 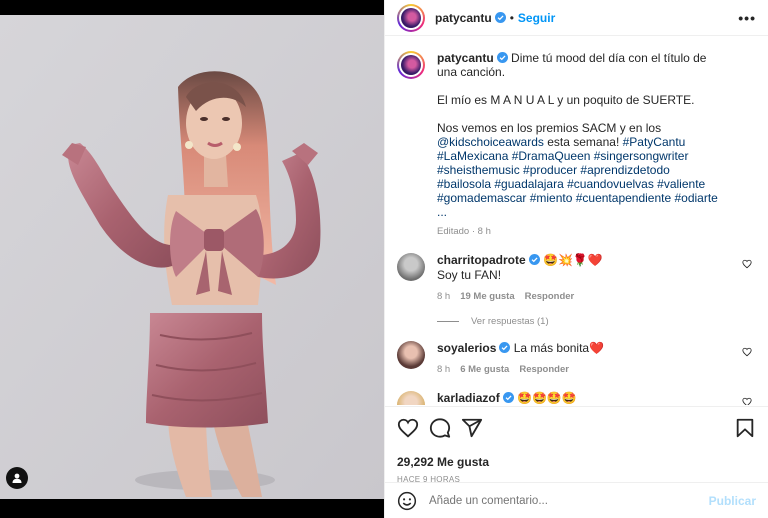 What do you see at coordinates (487, 296) in the screenshot?
I see `comment-likes: 19 Me gusta` at bounding box center [487, 296].